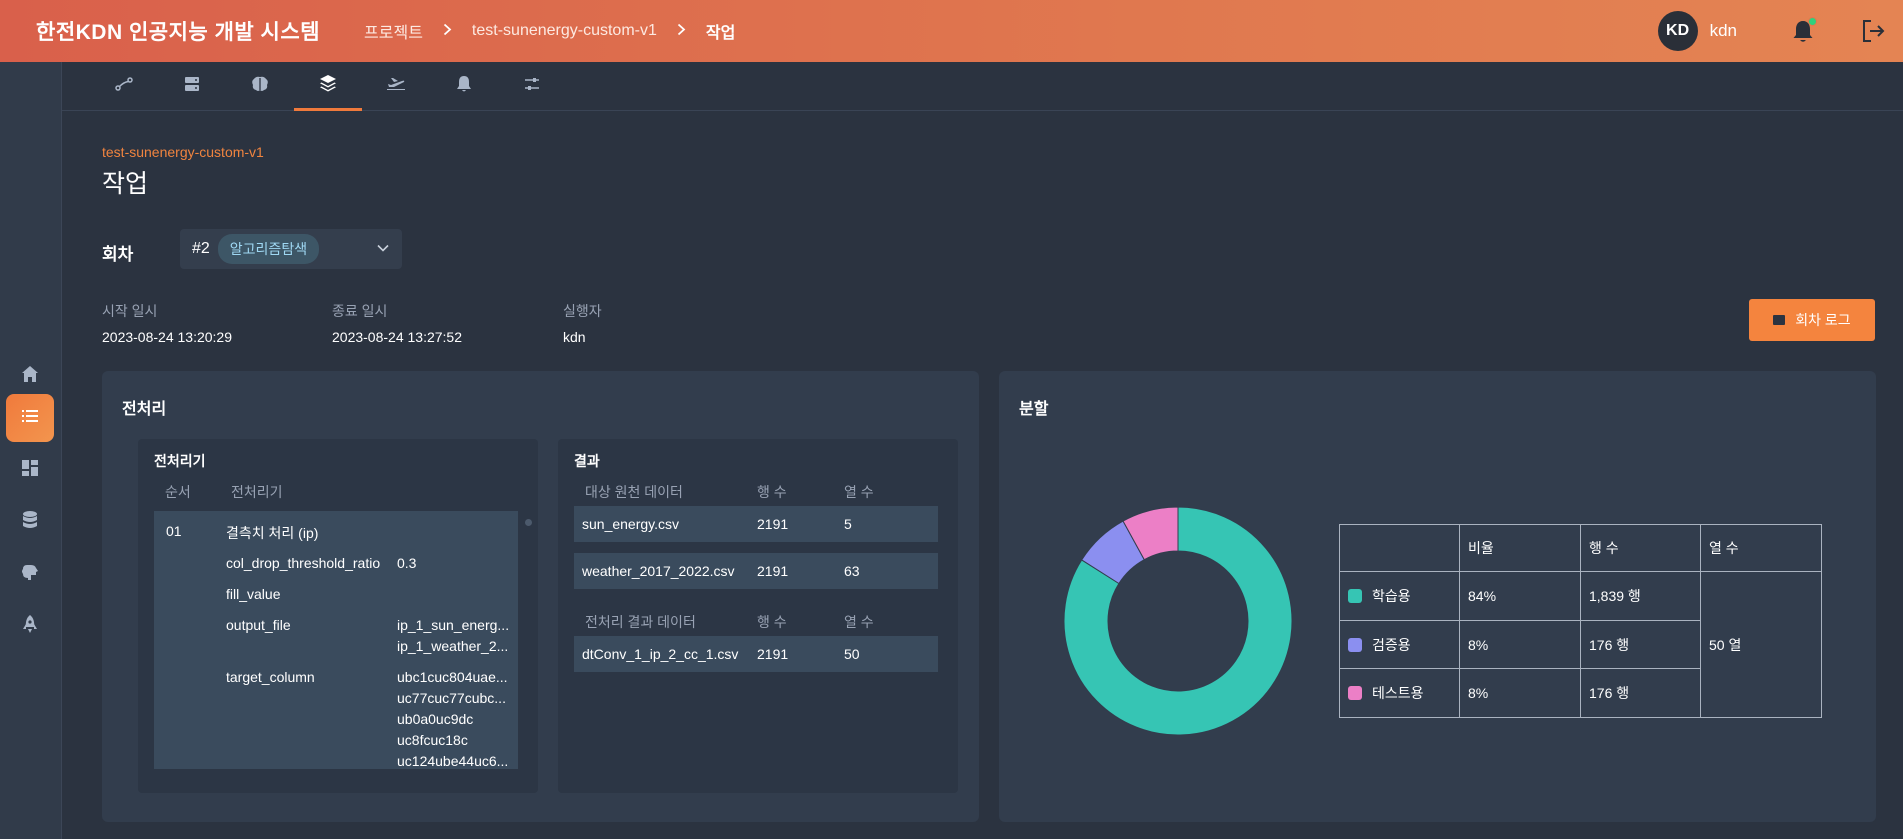 This screenshot has width=1903, height=839. I want to click on result-title: 결과, so click(587, 461).